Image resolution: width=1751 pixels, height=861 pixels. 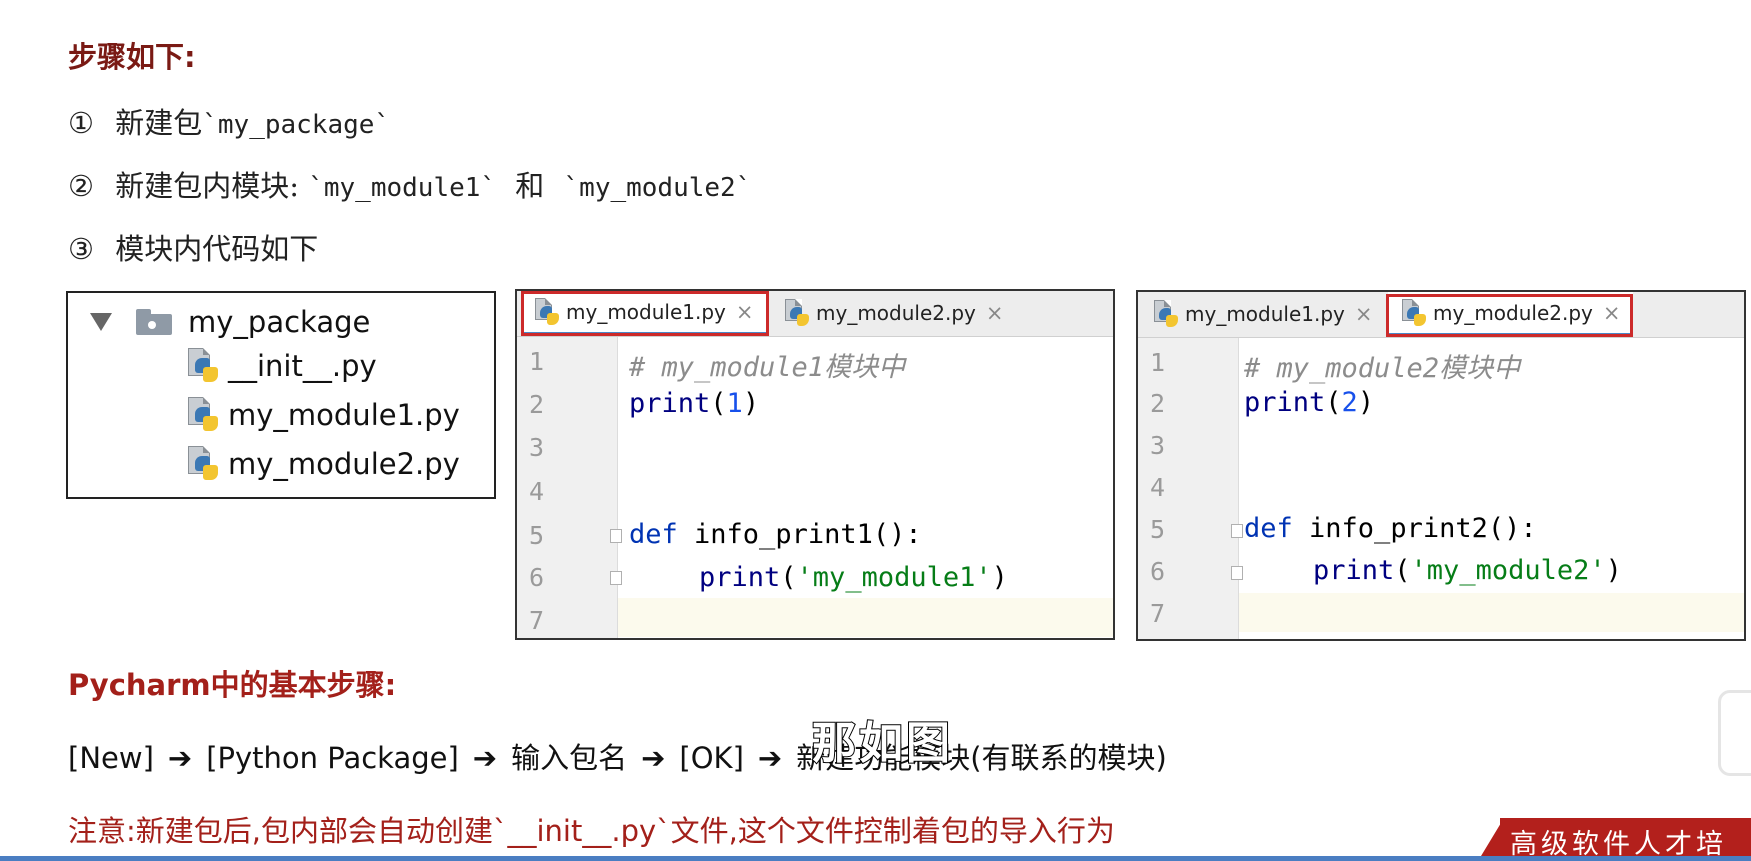 What do you see at coordinates (154, 322) in the screenshot?
I see `package-folder-icon` at bounding box center [154, 322].